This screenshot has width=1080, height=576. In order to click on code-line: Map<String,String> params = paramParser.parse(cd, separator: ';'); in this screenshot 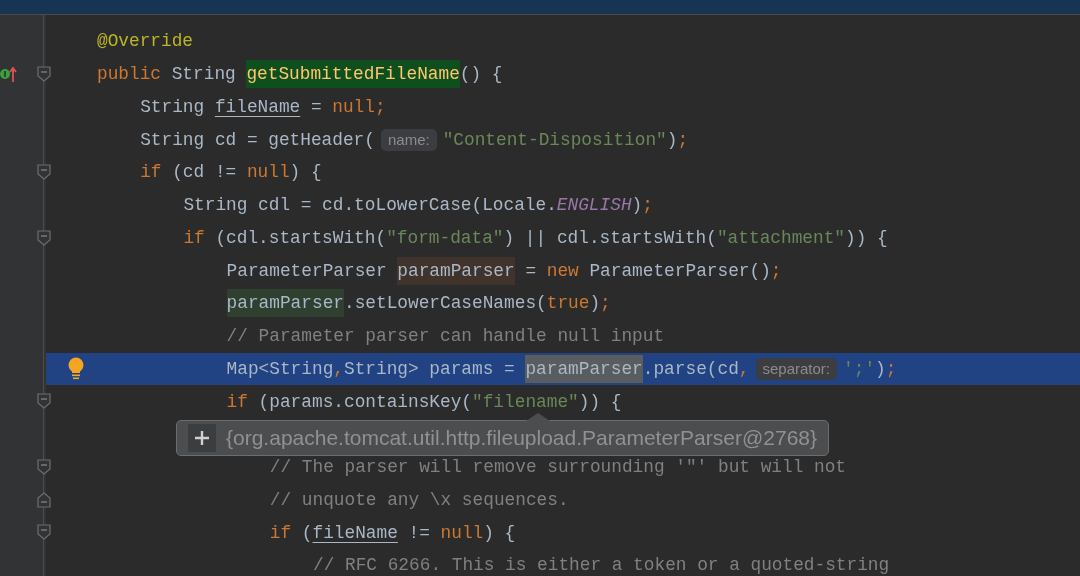, I will do `click(497, 368)`.